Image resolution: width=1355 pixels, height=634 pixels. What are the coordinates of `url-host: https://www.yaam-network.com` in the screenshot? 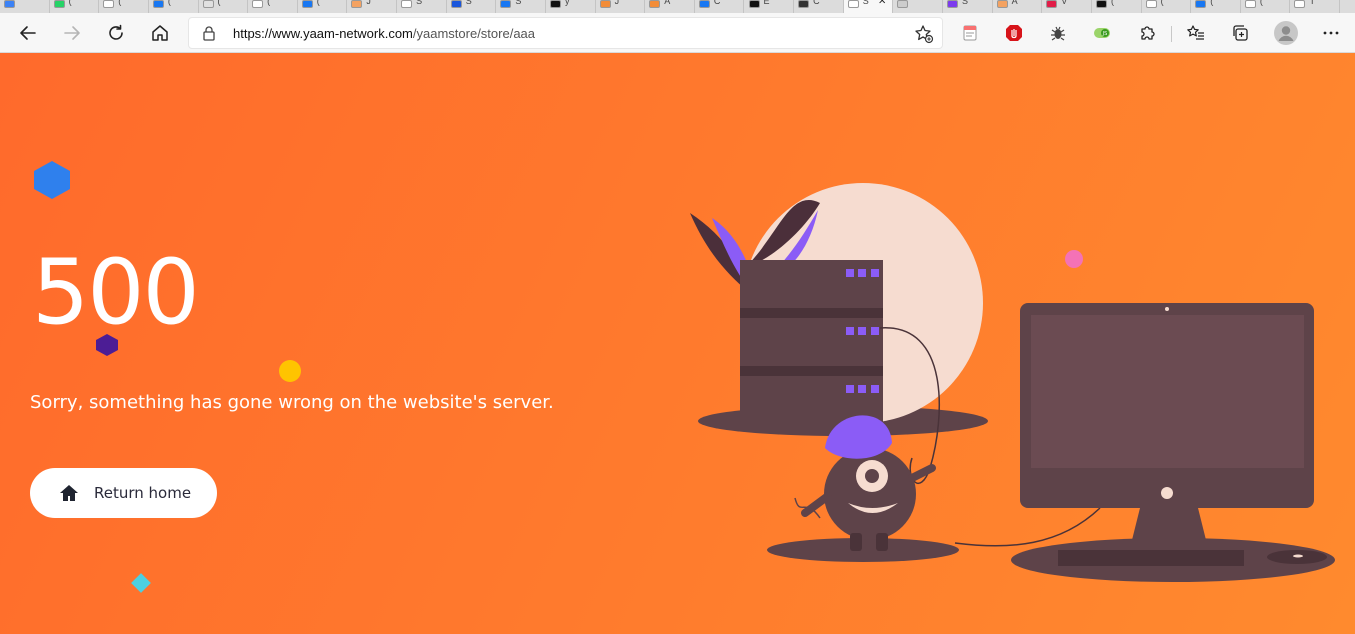 It's located at (323, 33).